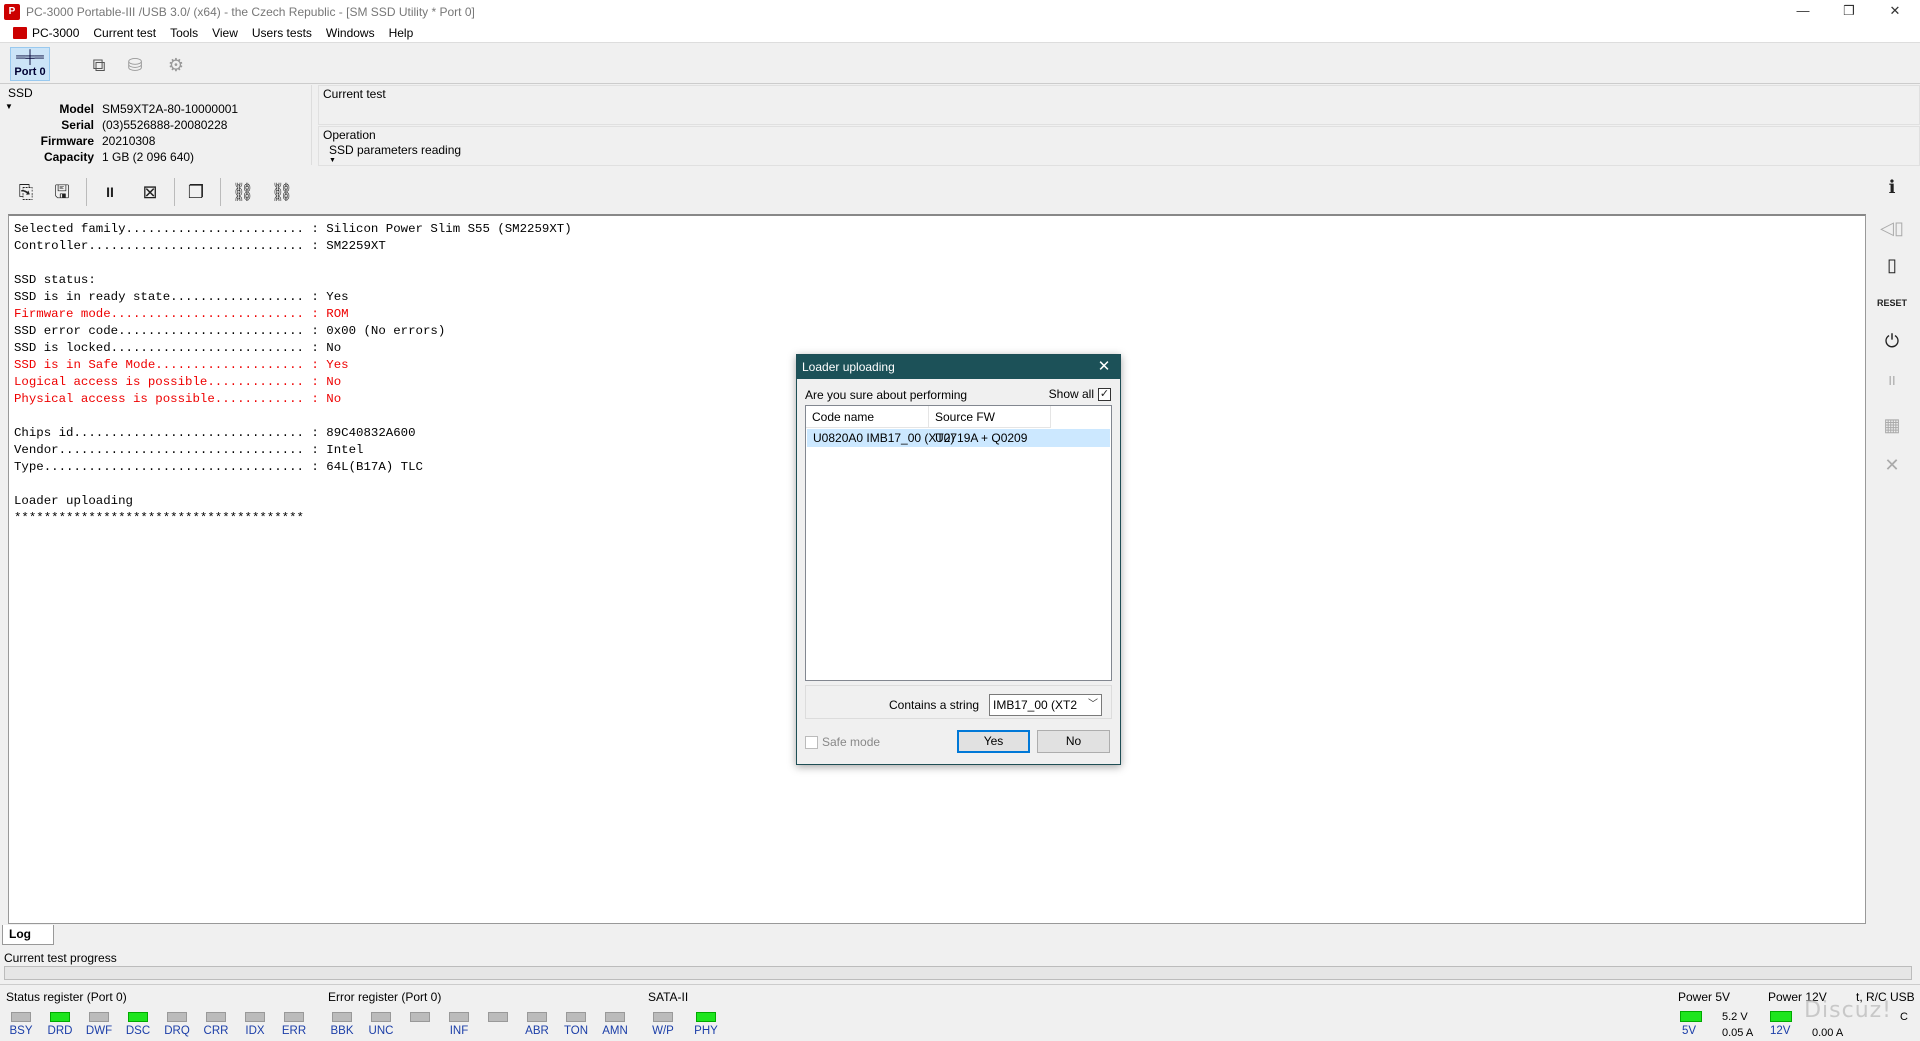  What do you see at coordinates (243, 192) in the screenshot?
I see `find-icon: ⛓` at bounding box center [243, 192].